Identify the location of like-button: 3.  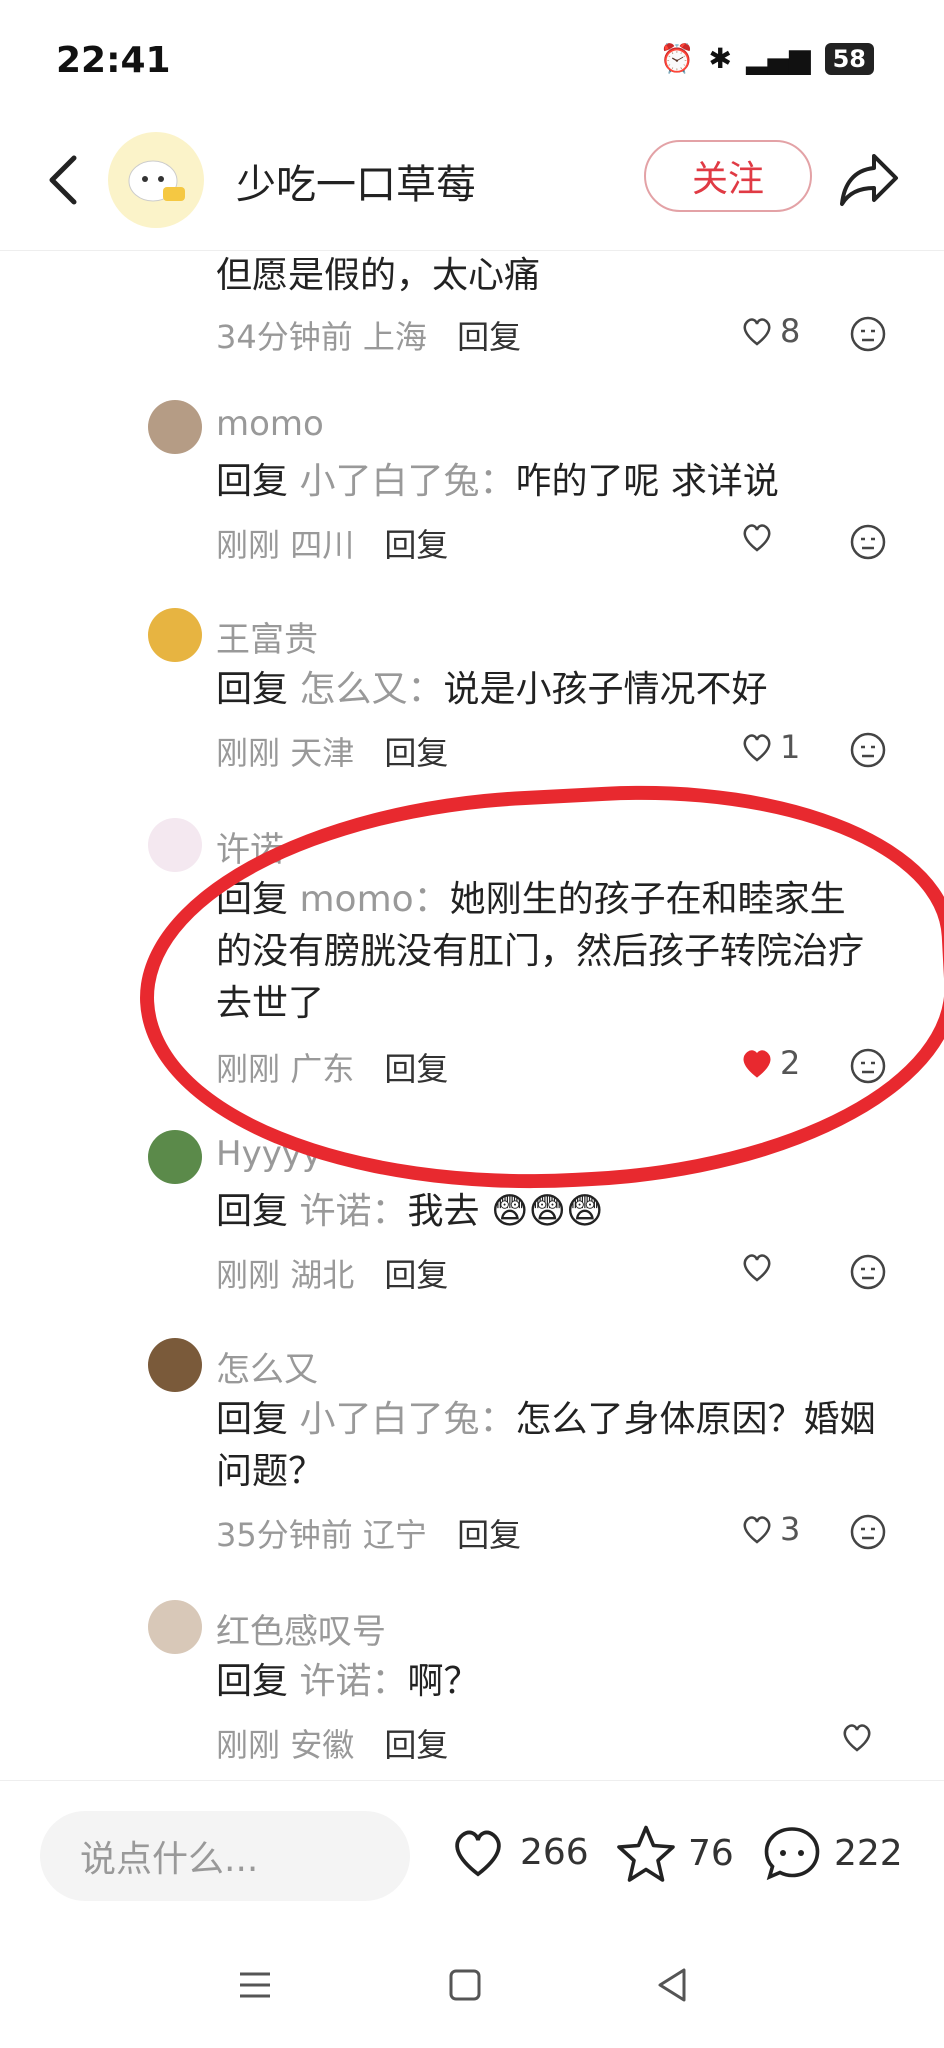
(770, 1529).